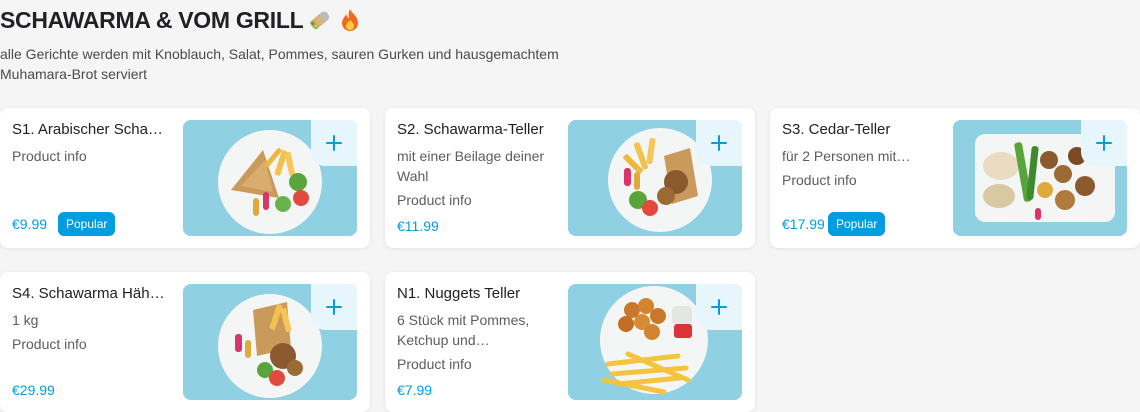  What do you see at coordinates (463, 320) in the screenshot?
I see `item-description-line: 6 Stück mit Pommes,` at bounding box center [463, 320].